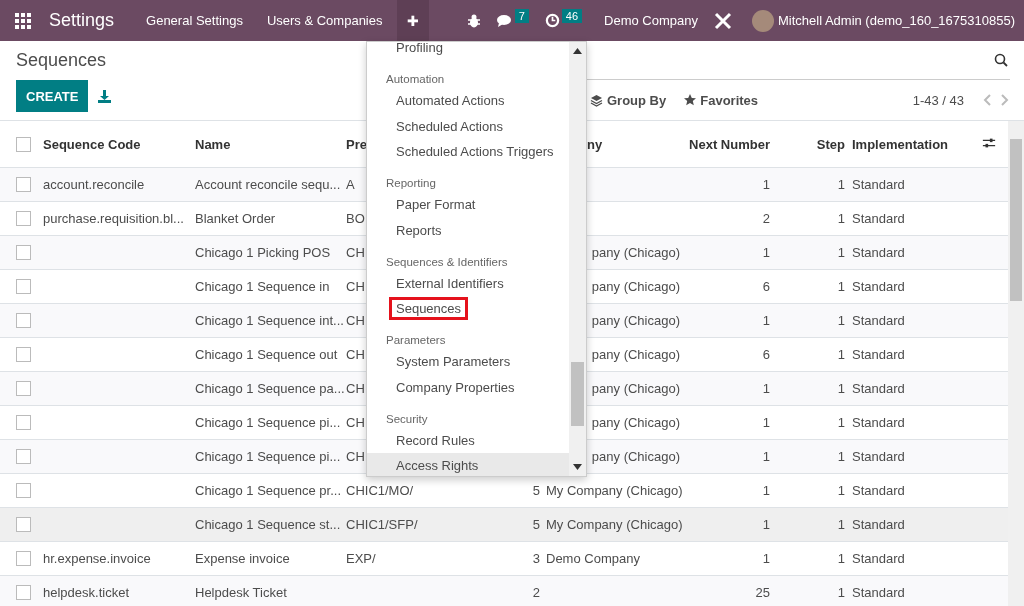 This screenshot has width=1024, height=606. I want to click on table-cell: Blanket Order, so click(235, 218).